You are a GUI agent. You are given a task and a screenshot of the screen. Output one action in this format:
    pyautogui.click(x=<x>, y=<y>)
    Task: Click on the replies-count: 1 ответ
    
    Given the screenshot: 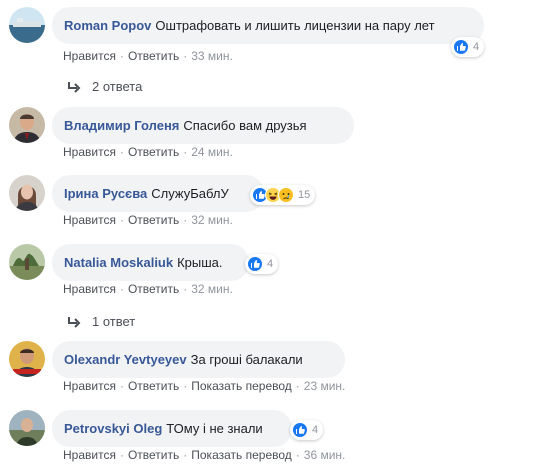 What is the action you would take?
    pyautogui.click(x=114, y=321)
    